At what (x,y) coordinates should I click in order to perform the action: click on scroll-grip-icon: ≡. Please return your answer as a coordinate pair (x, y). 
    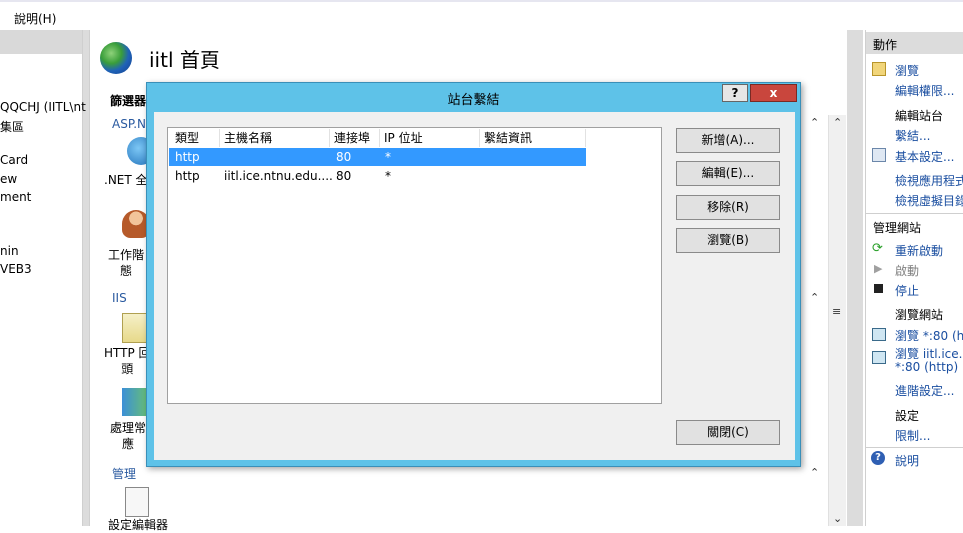
    Looking at the image, I should click on (836, 311).